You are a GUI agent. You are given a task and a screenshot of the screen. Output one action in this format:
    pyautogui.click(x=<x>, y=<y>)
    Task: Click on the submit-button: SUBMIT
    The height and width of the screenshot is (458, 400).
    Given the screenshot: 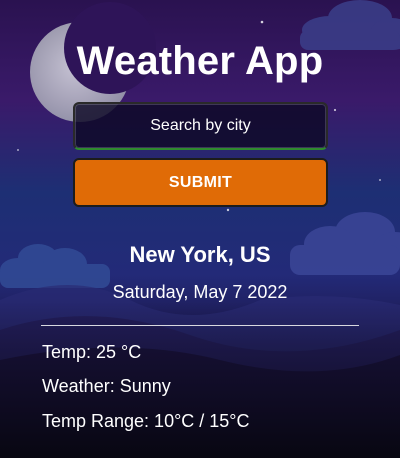 What is the action you would take?
    pyautogui.click(x=200, y=182)
    